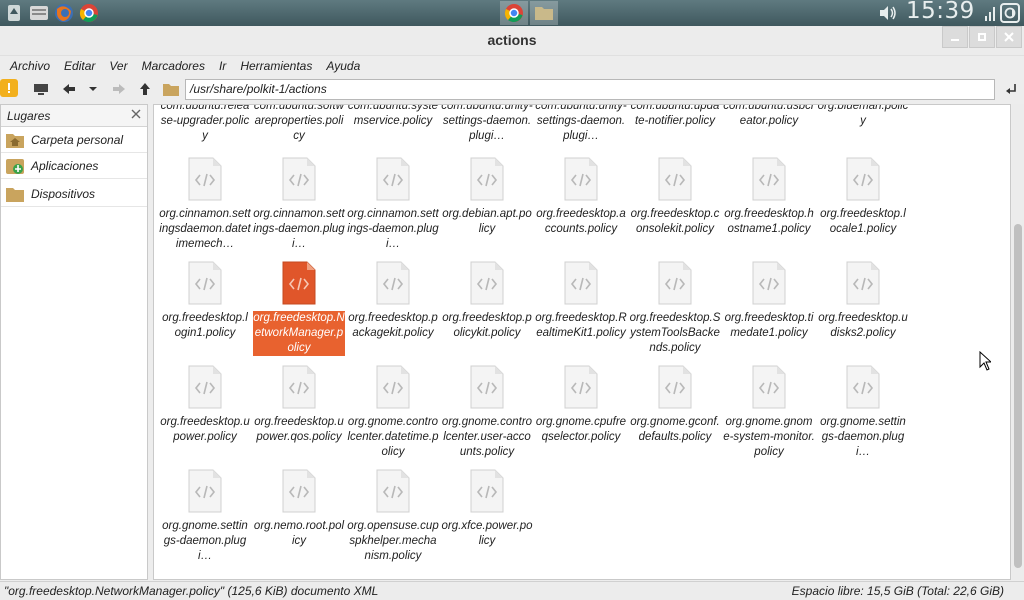  What do you see at coordinates (581, 409) in the screenshot?
I see `file-item: org.gnome.cpufreqselector.policy` at bounding box center [581, 409].